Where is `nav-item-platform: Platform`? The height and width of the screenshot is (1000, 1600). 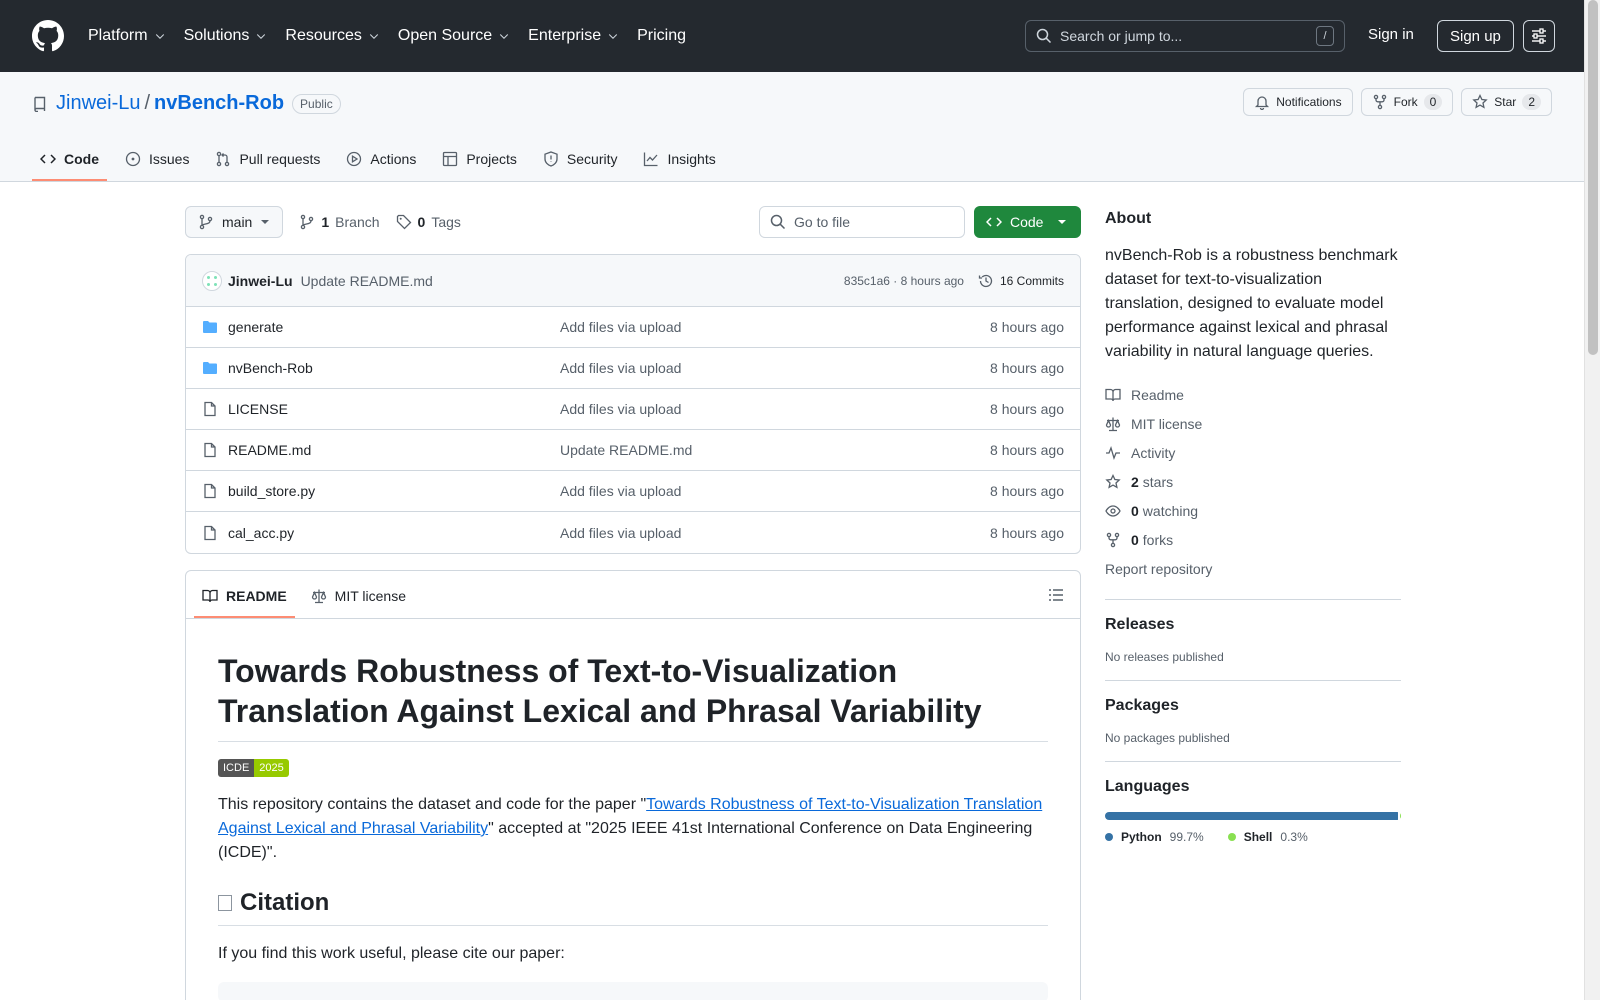 nav-item-platform: Platform is located at coordinates (127, 36).